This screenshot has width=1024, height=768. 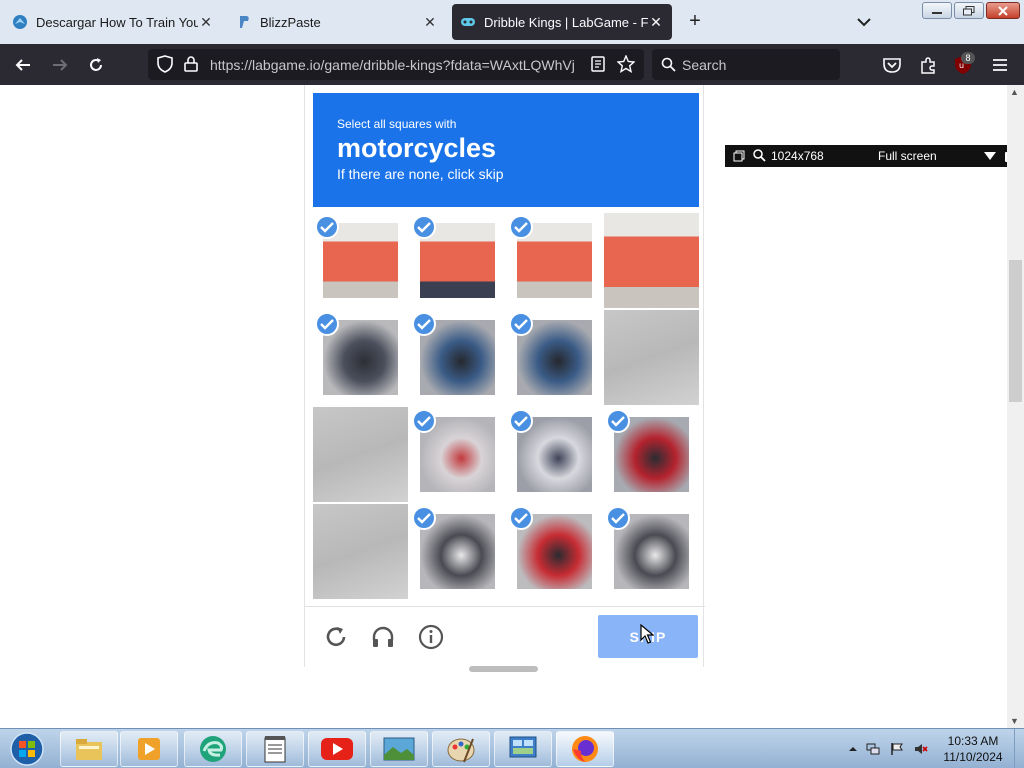 What do you see at coordinates (759, 155) in the screenshot?
I see `zoom-icon` at bounding box center [759, 155].